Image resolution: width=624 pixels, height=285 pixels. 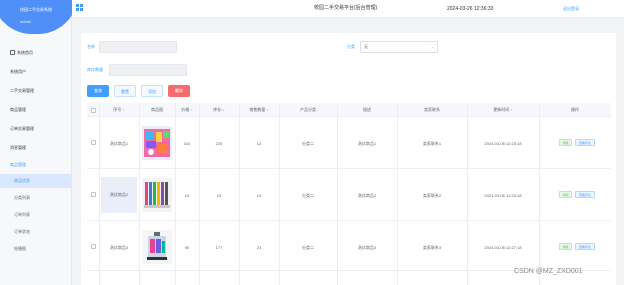 What do you see at coordinates (259, 110) in the screenshot?
I see `col-sales: 销售数量⇅` at bounding box center [259, 110].